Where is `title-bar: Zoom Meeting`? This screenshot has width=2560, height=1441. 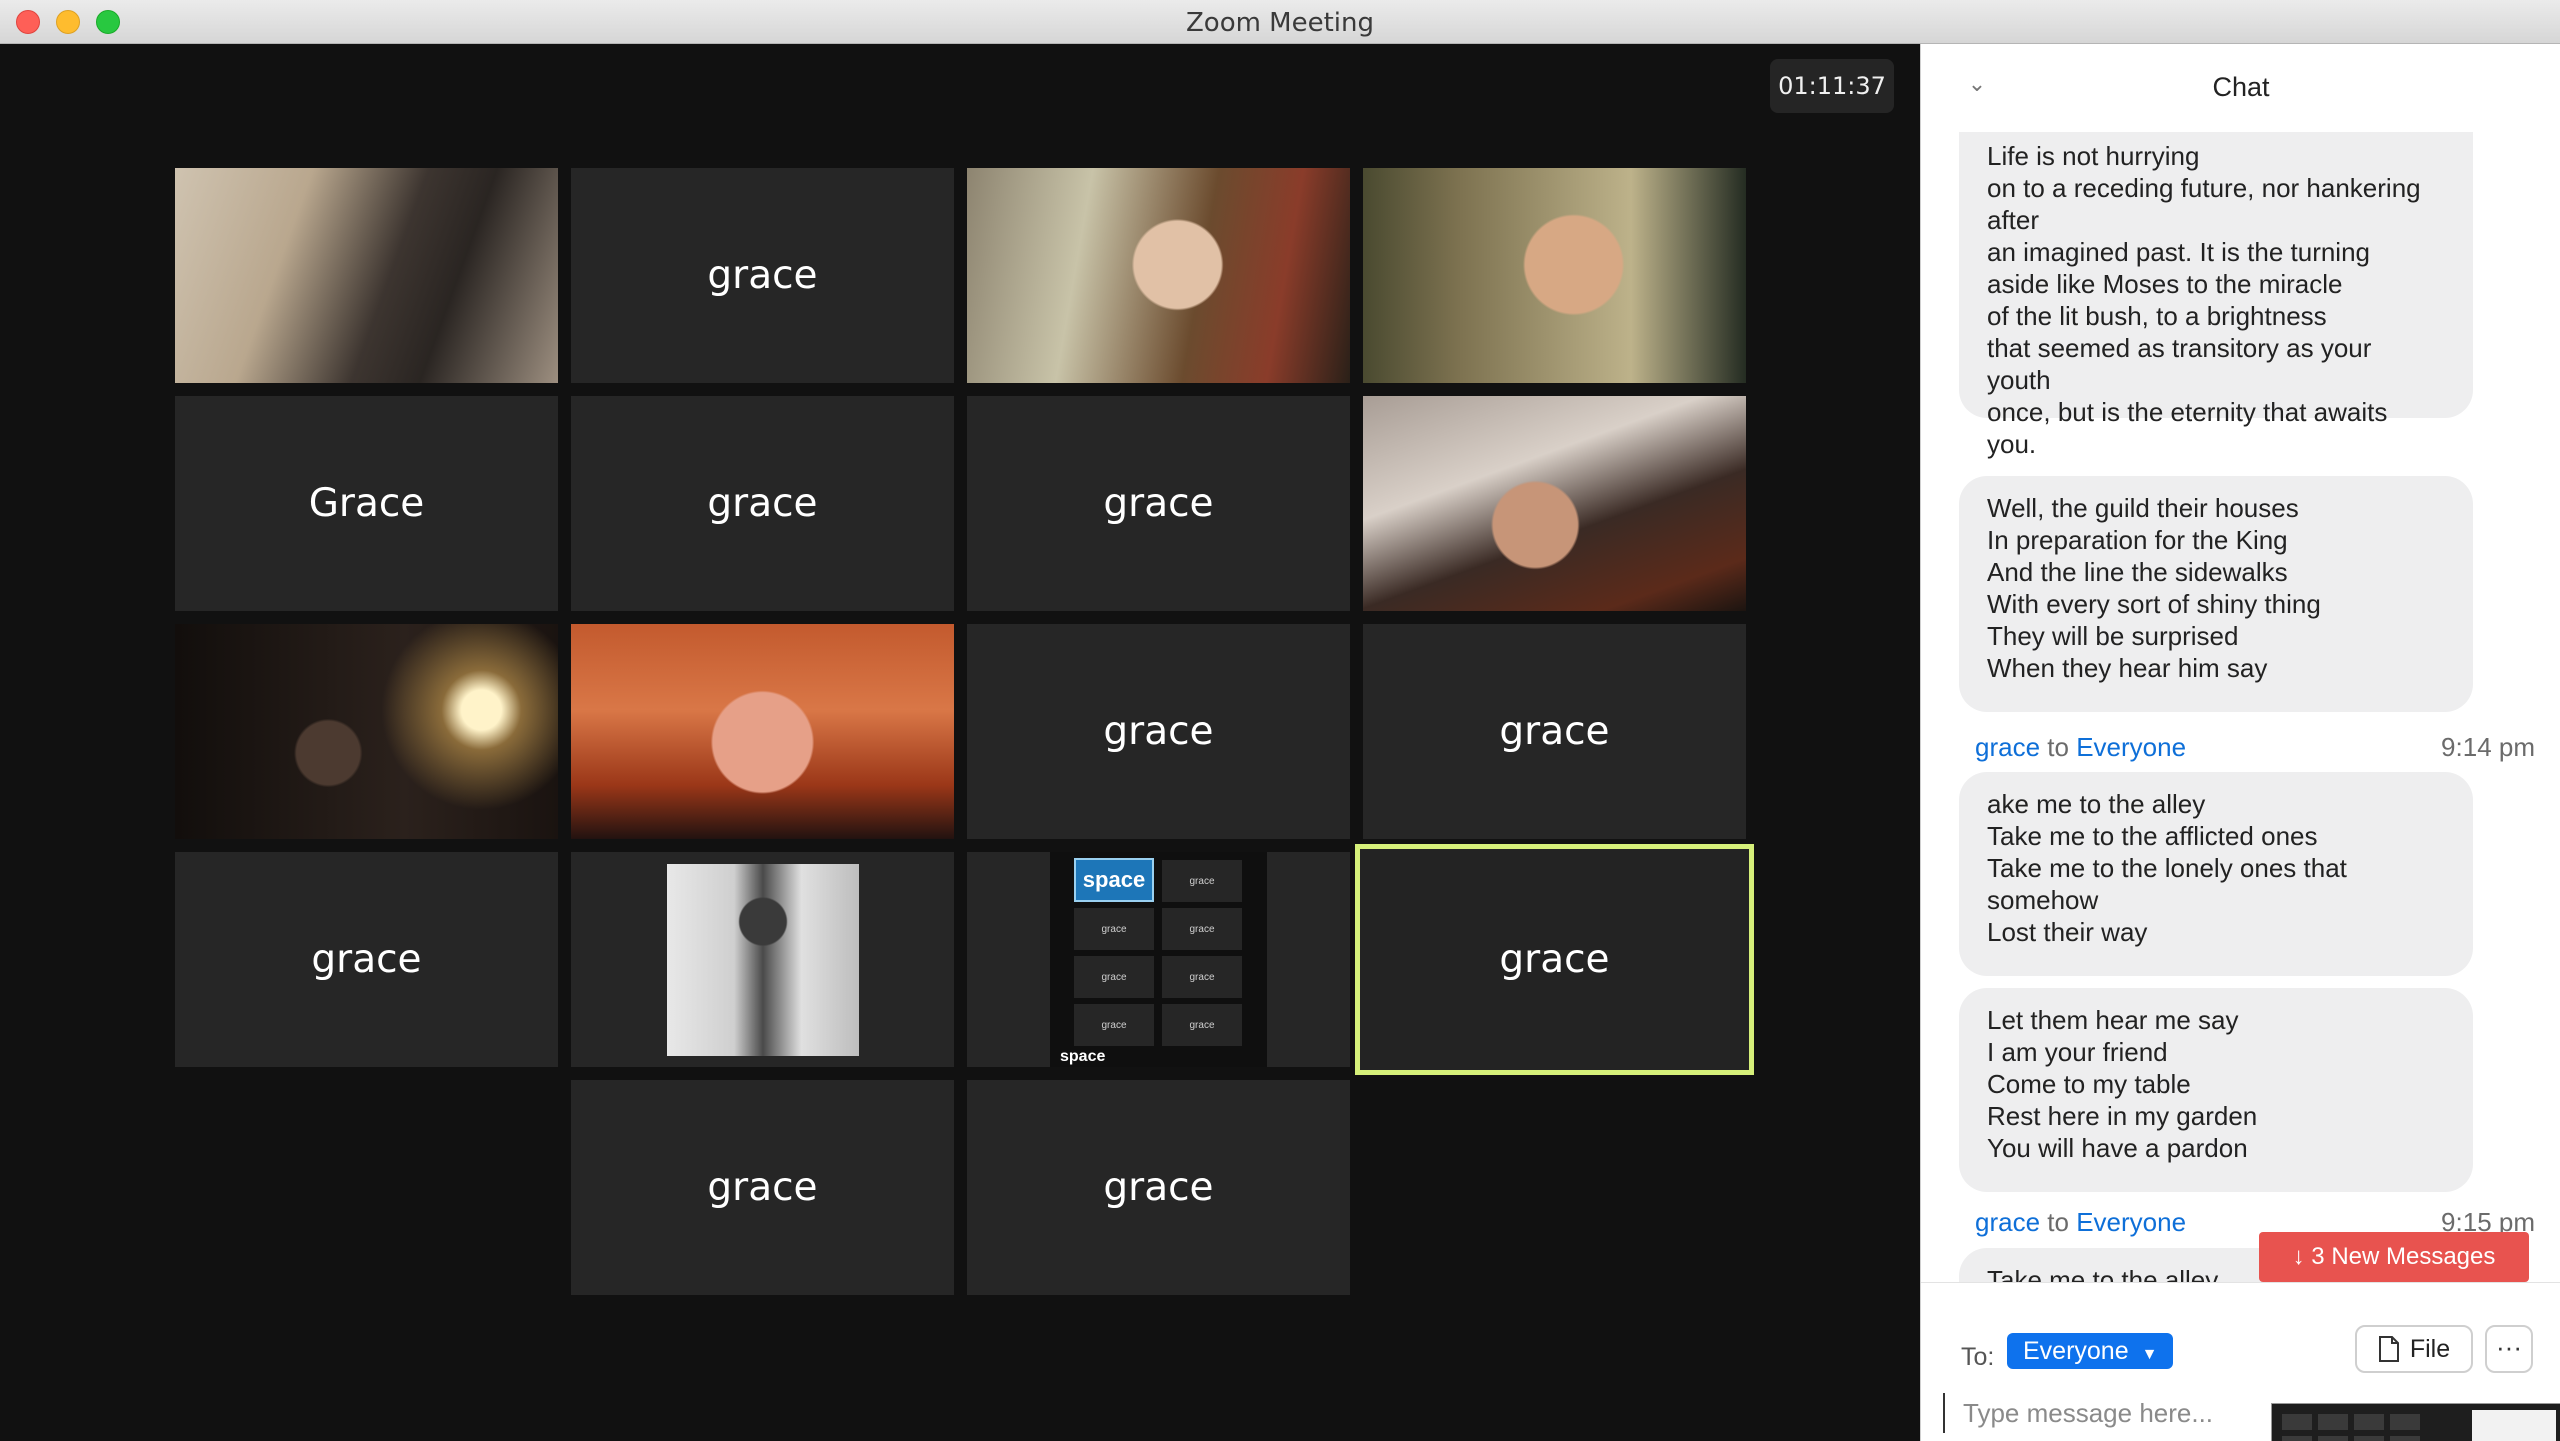
title-bar: Zoom Meeting is located at coordinates (1280, 22).